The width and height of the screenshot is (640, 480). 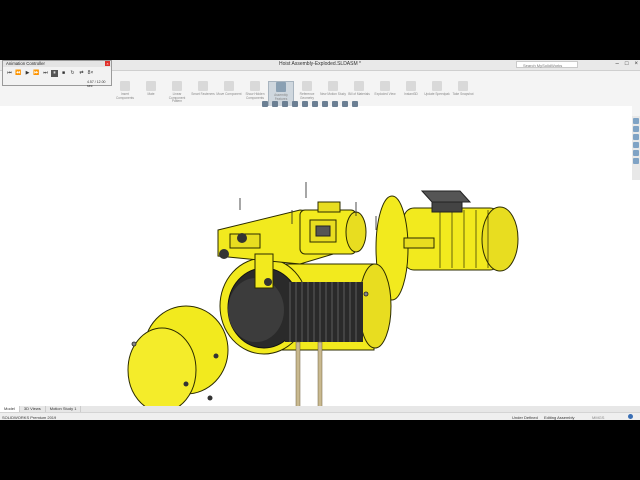 I want to click on exploded-view-icon, so click(x=385, y=86).